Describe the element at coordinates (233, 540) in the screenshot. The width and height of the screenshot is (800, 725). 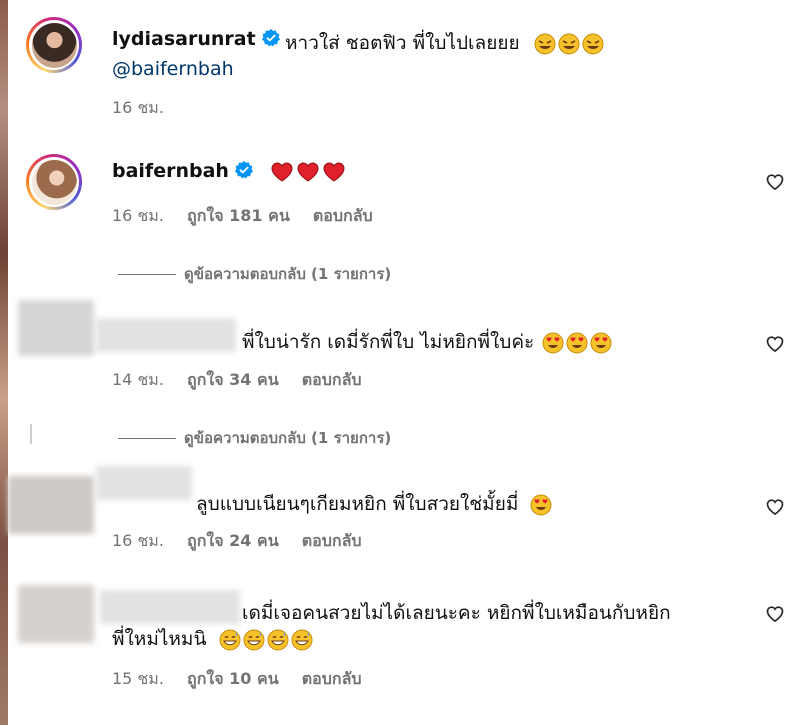
I see `like-count: ถูกใจ 24 คน` at that location.